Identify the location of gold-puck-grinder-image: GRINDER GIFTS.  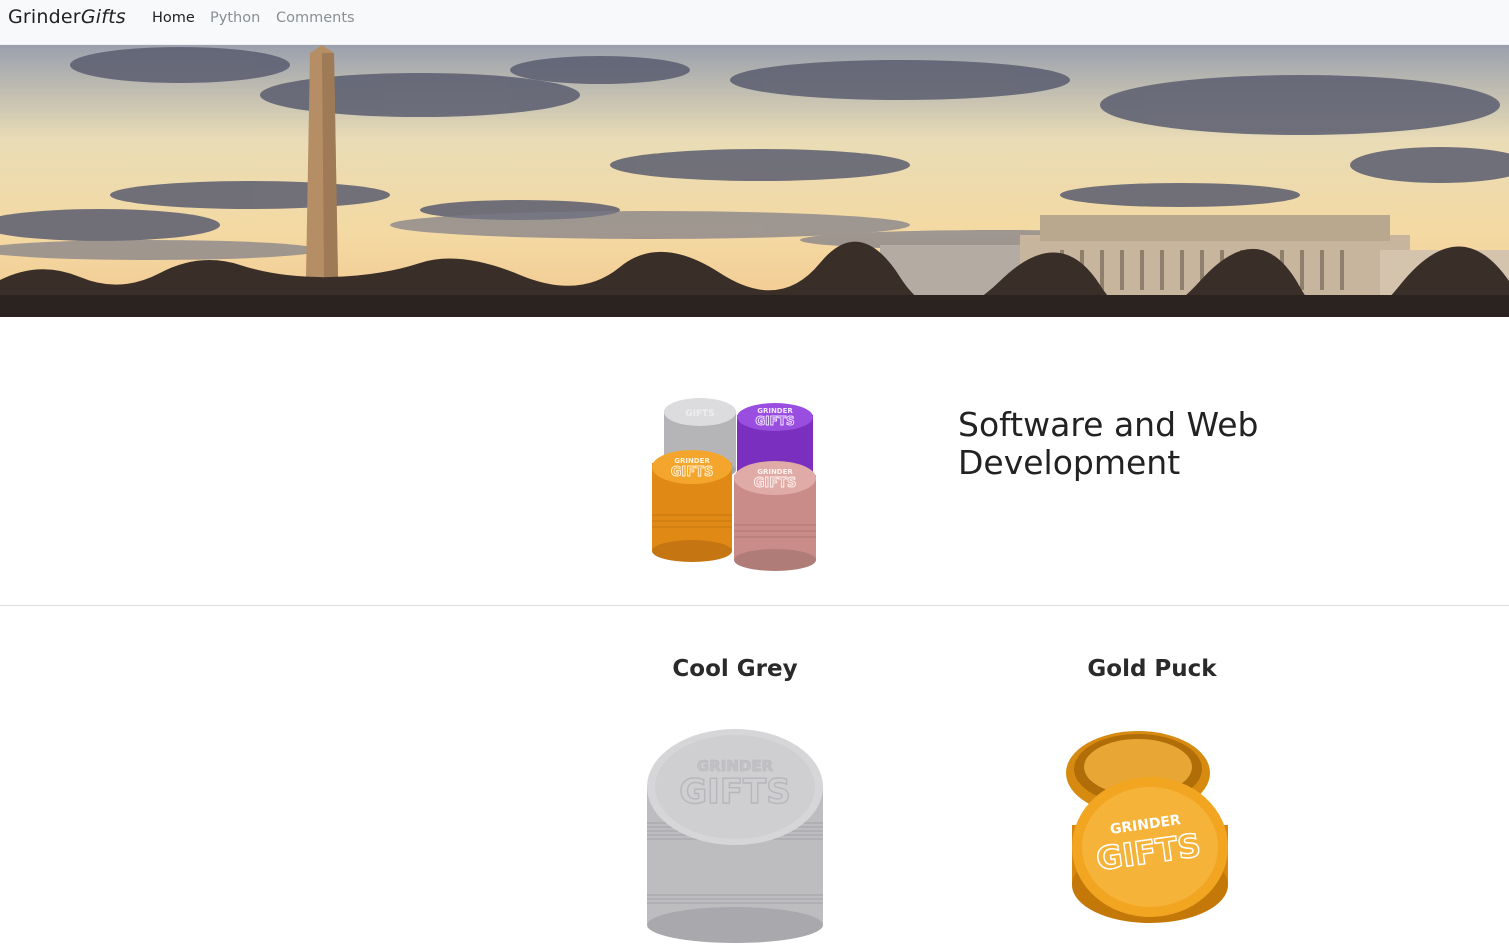
(1155, 824).